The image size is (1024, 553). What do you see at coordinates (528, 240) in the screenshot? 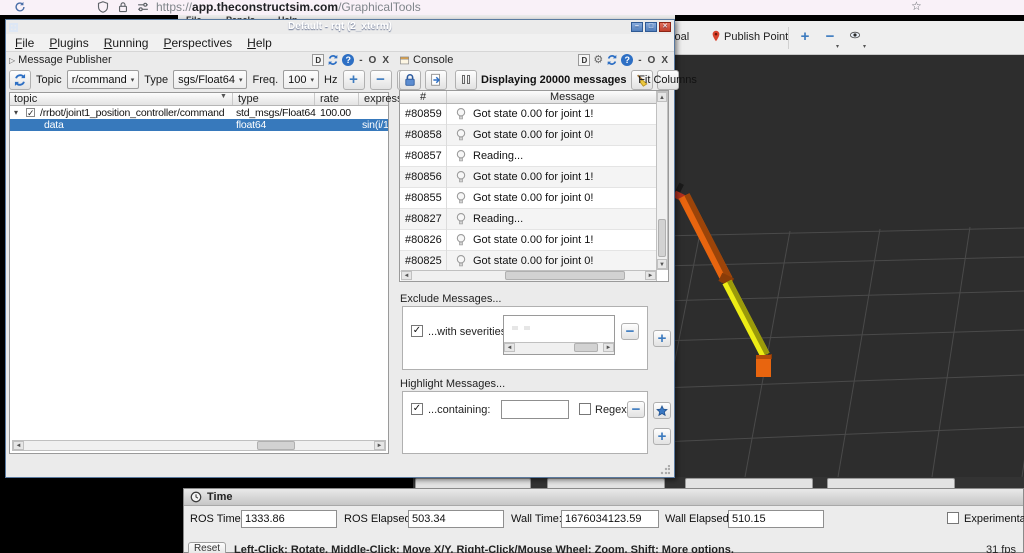
I see `console-message-row: #80826 Got state 0.00 for joint 1!` at bounding box center [528, 240].